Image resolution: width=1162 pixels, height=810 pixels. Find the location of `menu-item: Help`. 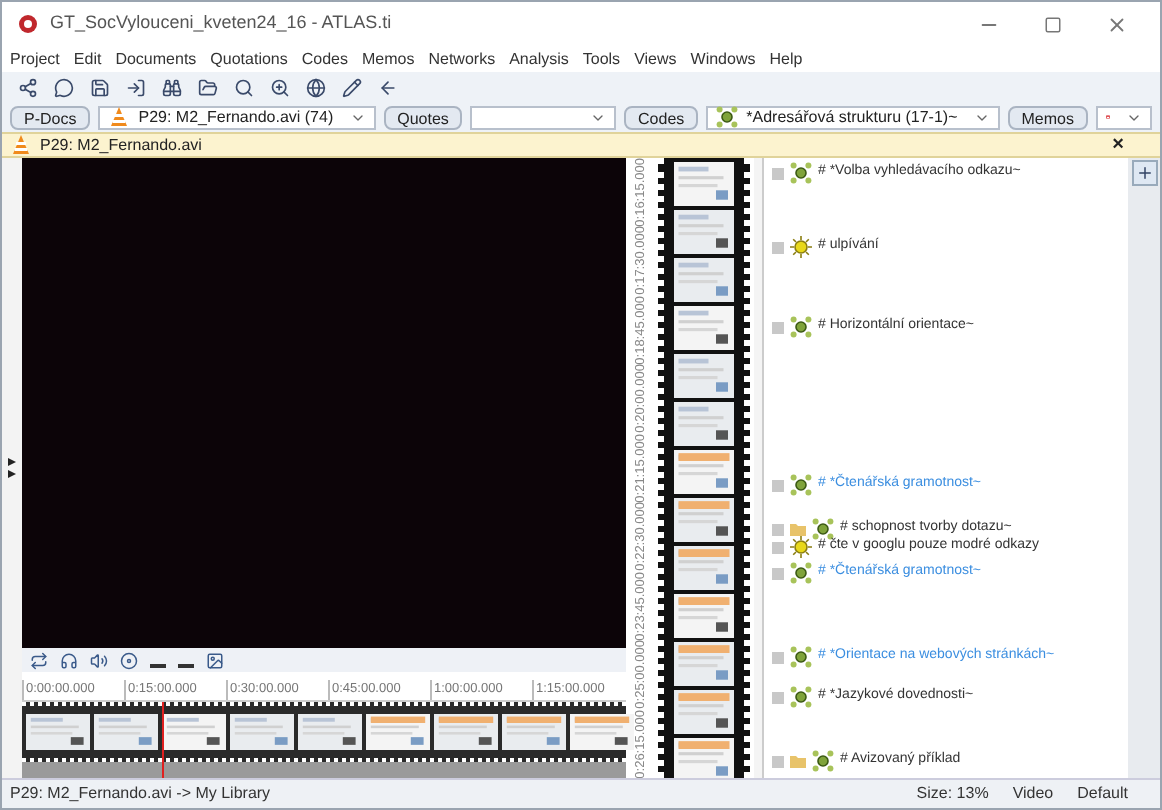

menu-item: Help is located at coordinates (786, 59).